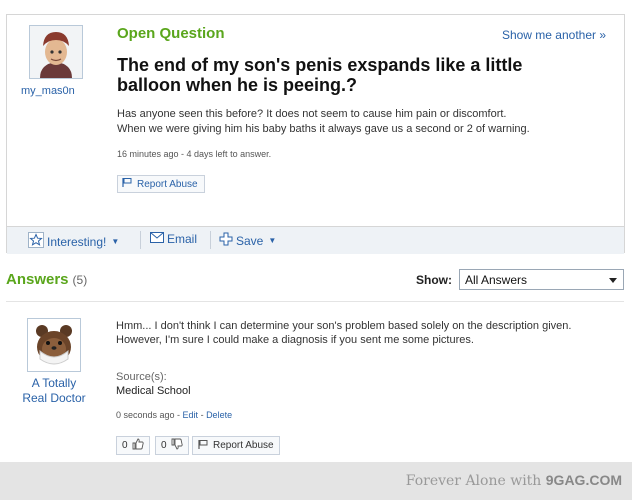 The height and width of the screenshot is (500, 632). What do you see at coordinates (164, 445) in the screenshot?
I see `thumbs-down-count: 0` at bounding box center [164, 445].